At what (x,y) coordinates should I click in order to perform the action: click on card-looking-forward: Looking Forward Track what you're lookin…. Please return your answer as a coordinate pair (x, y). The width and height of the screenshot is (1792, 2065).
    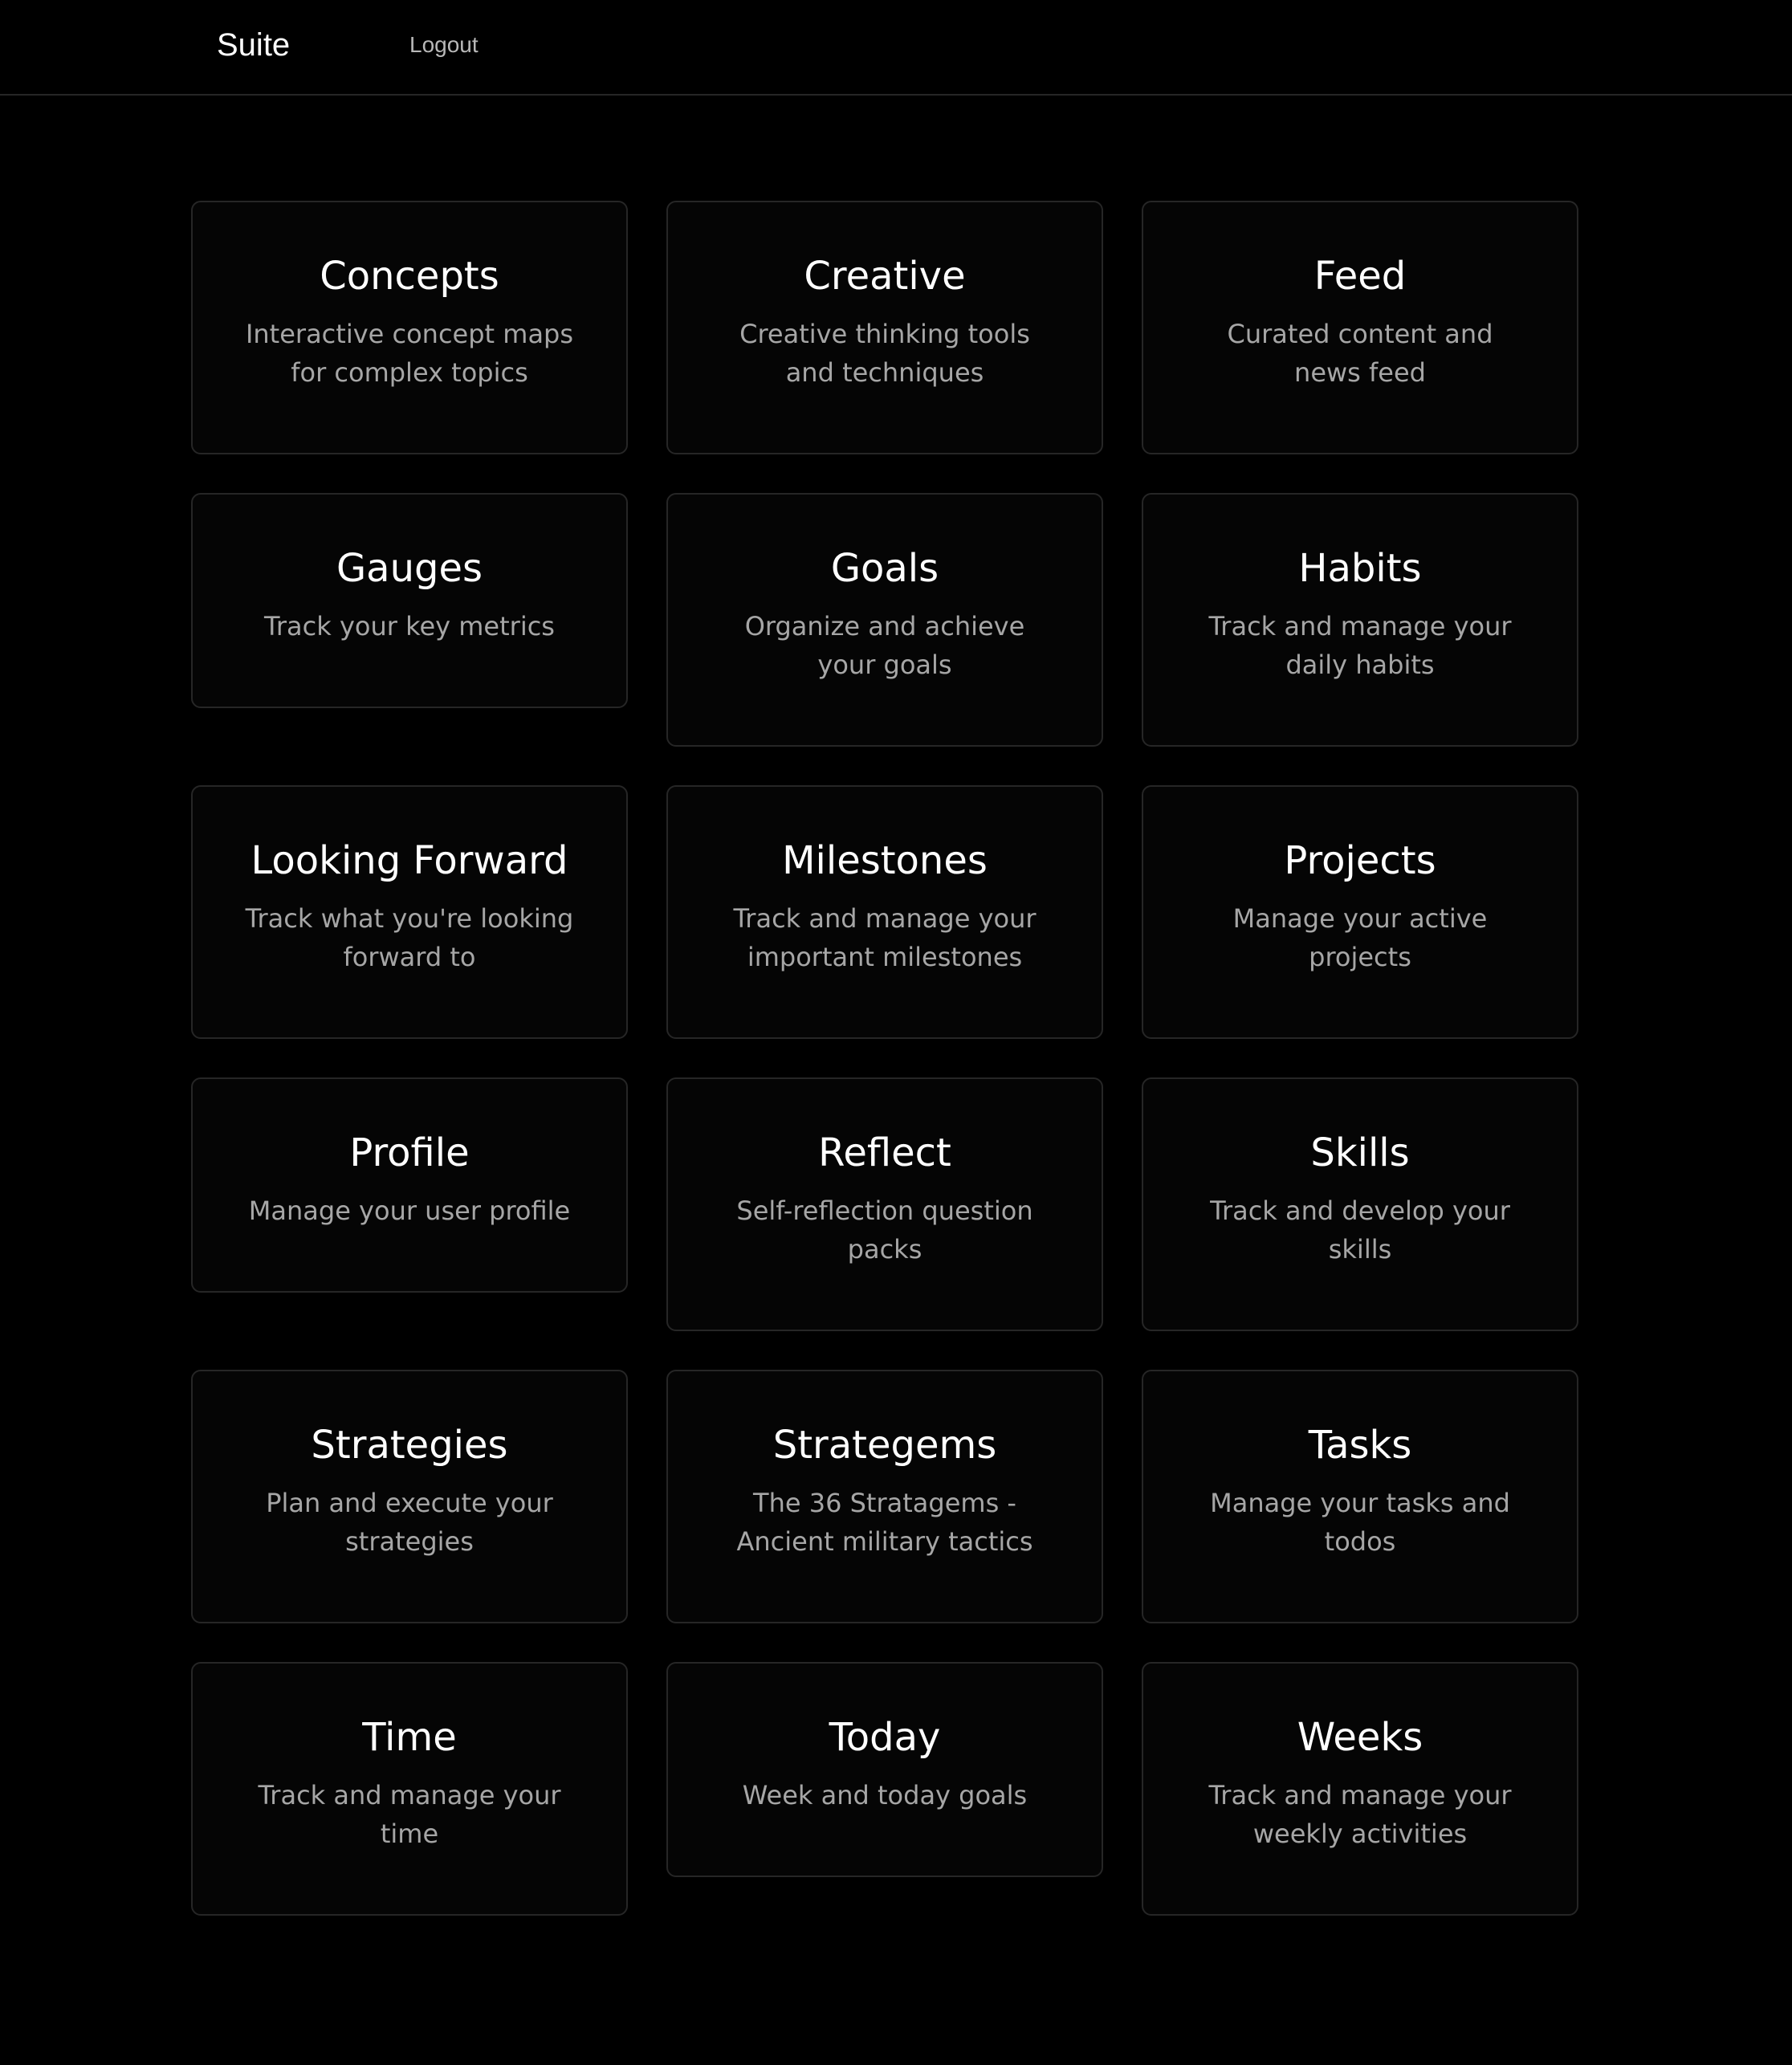
    Looking at the image, I should click on (409, 912).